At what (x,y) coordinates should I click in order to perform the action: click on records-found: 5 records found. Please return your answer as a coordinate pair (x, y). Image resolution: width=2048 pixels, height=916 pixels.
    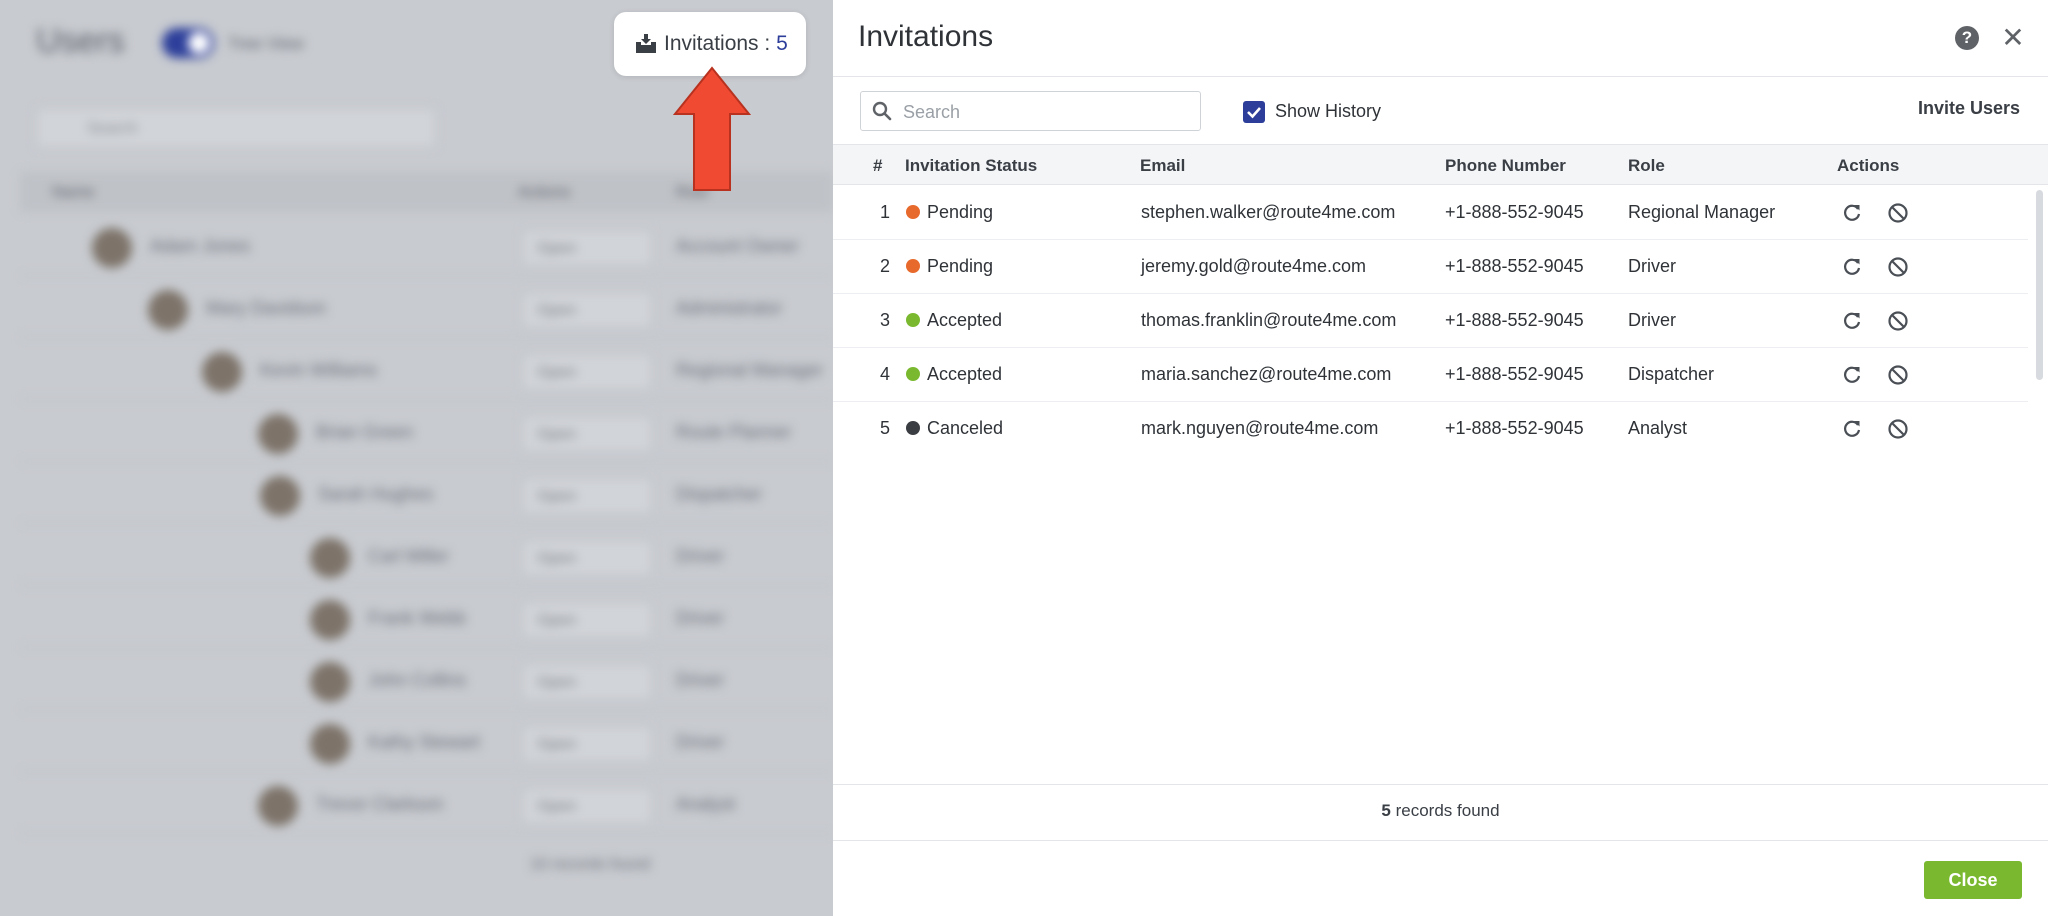
    Looking at the image, I should click on (1440, 811).